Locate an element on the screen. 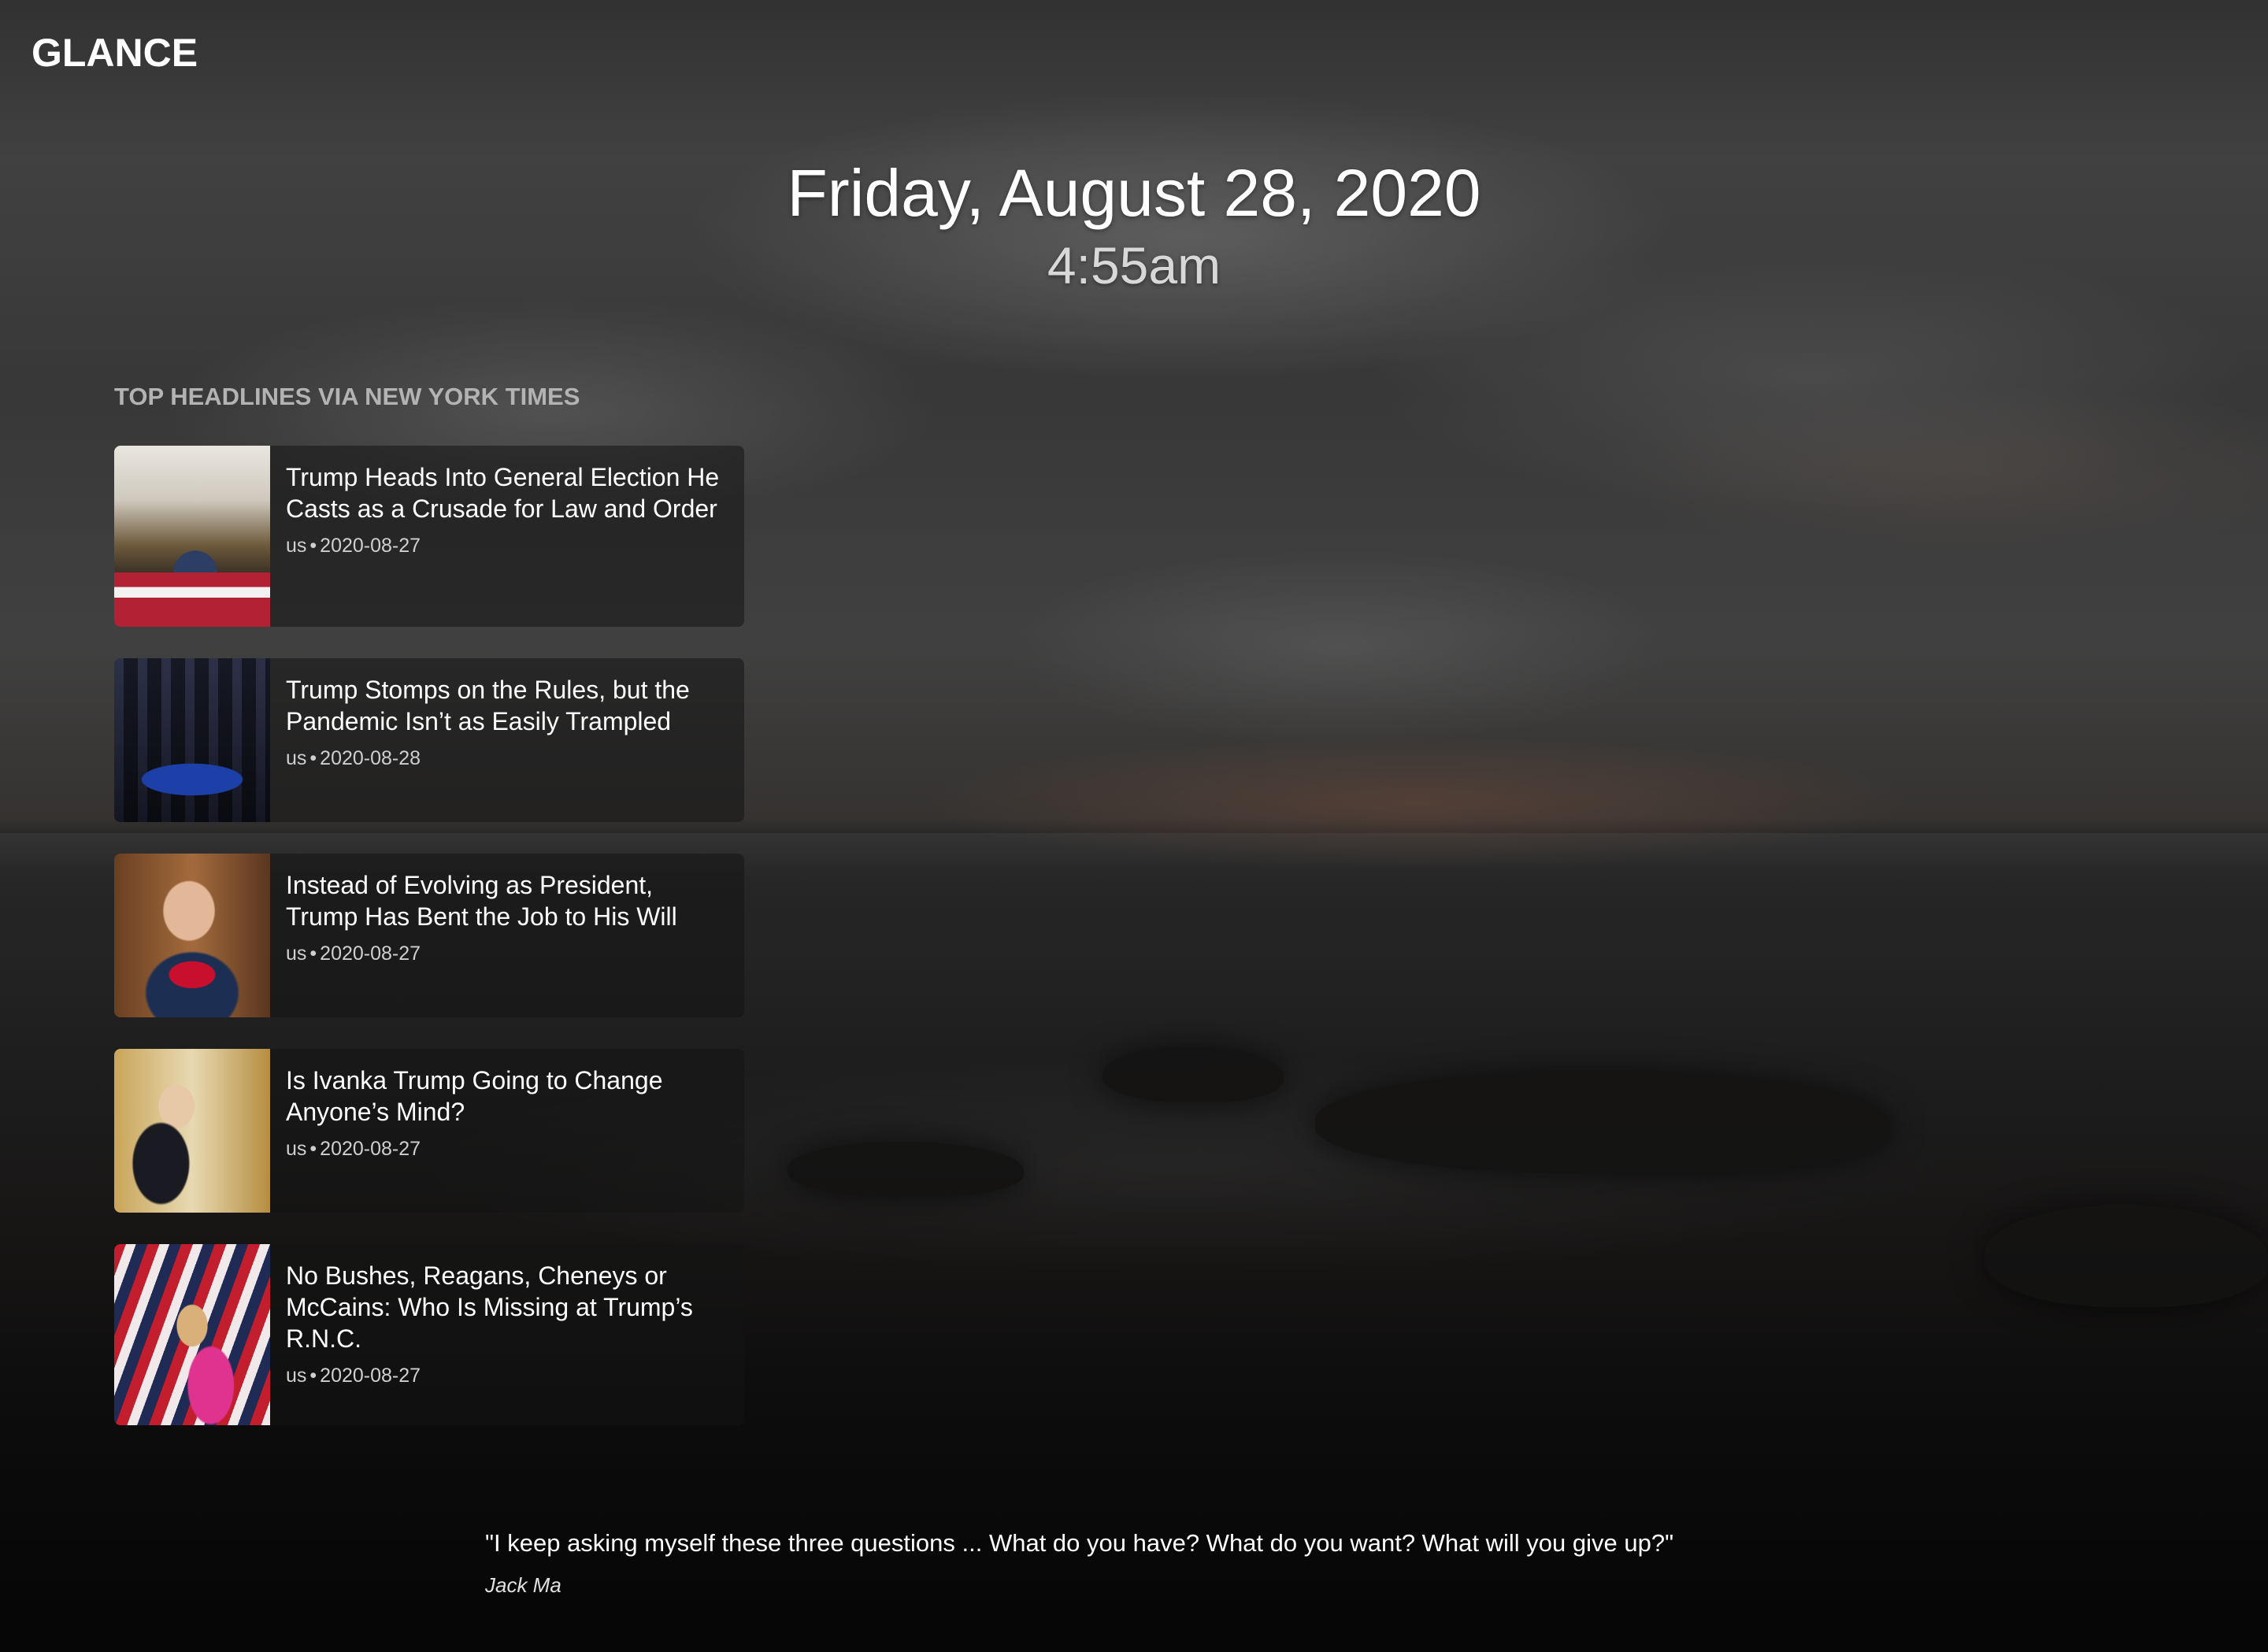 The image size is (2268, 1652). headline-meta: us • 2020-08-28 is located at coordinates (507, 758).